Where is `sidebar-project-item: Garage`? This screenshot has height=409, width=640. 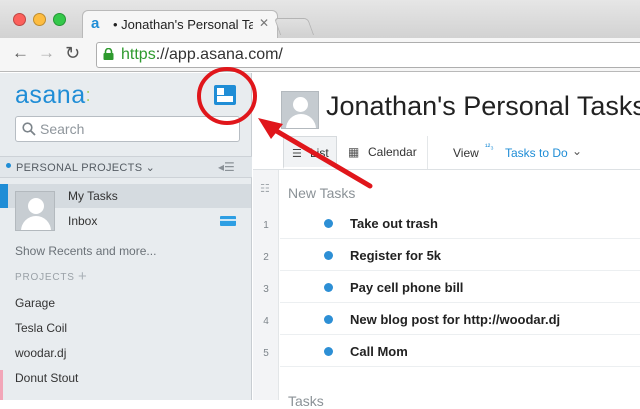
sidebar-project-item: Garage is located at coordinates (35, 303).